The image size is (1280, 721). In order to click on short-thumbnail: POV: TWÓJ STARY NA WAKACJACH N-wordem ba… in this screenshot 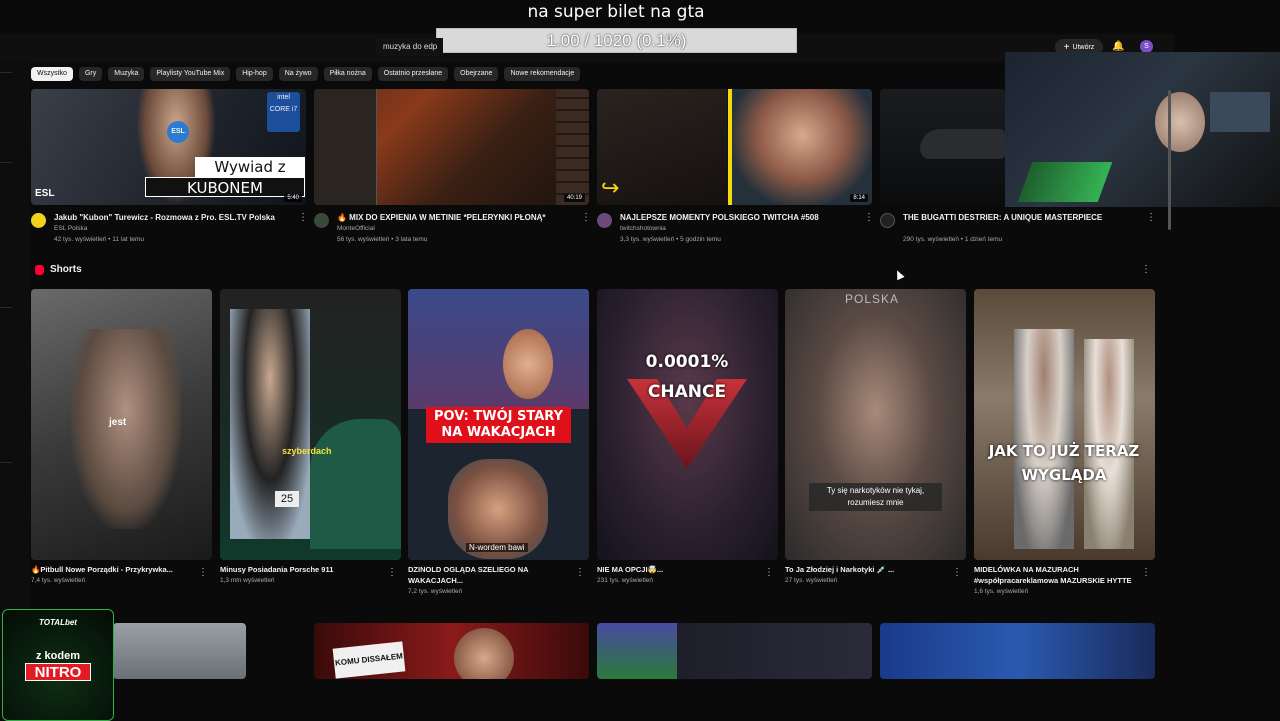, I will do `click(498, 424)`.